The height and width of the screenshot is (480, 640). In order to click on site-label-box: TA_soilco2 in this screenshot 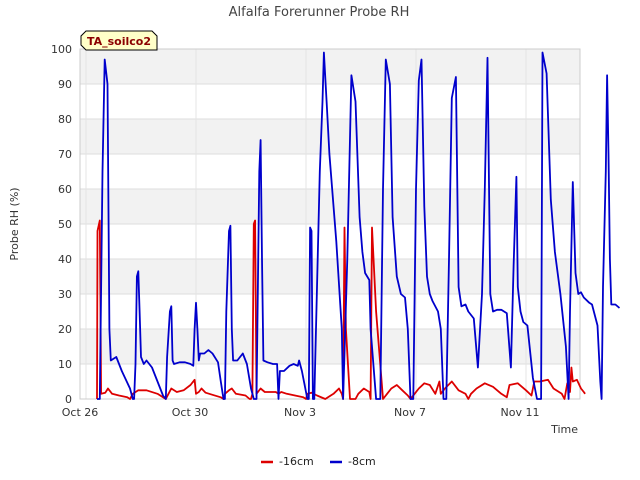, I will do `click(119, 40)`.